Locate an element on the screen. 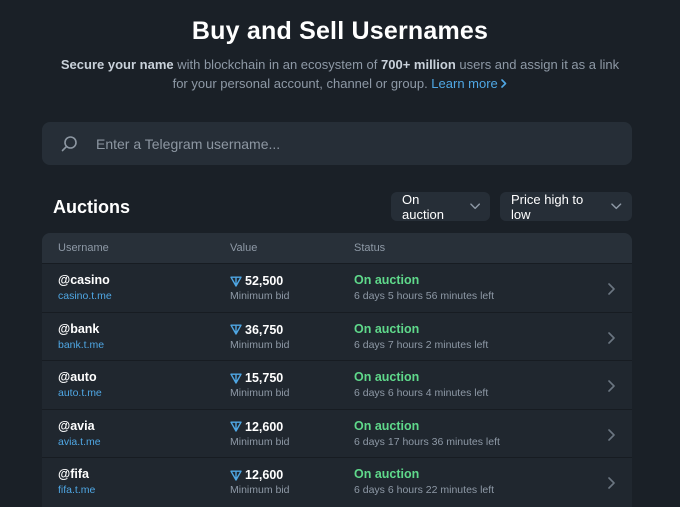 The image size is (680, 507). learn-more-link: Learn more is located at coordinates (469, 83).